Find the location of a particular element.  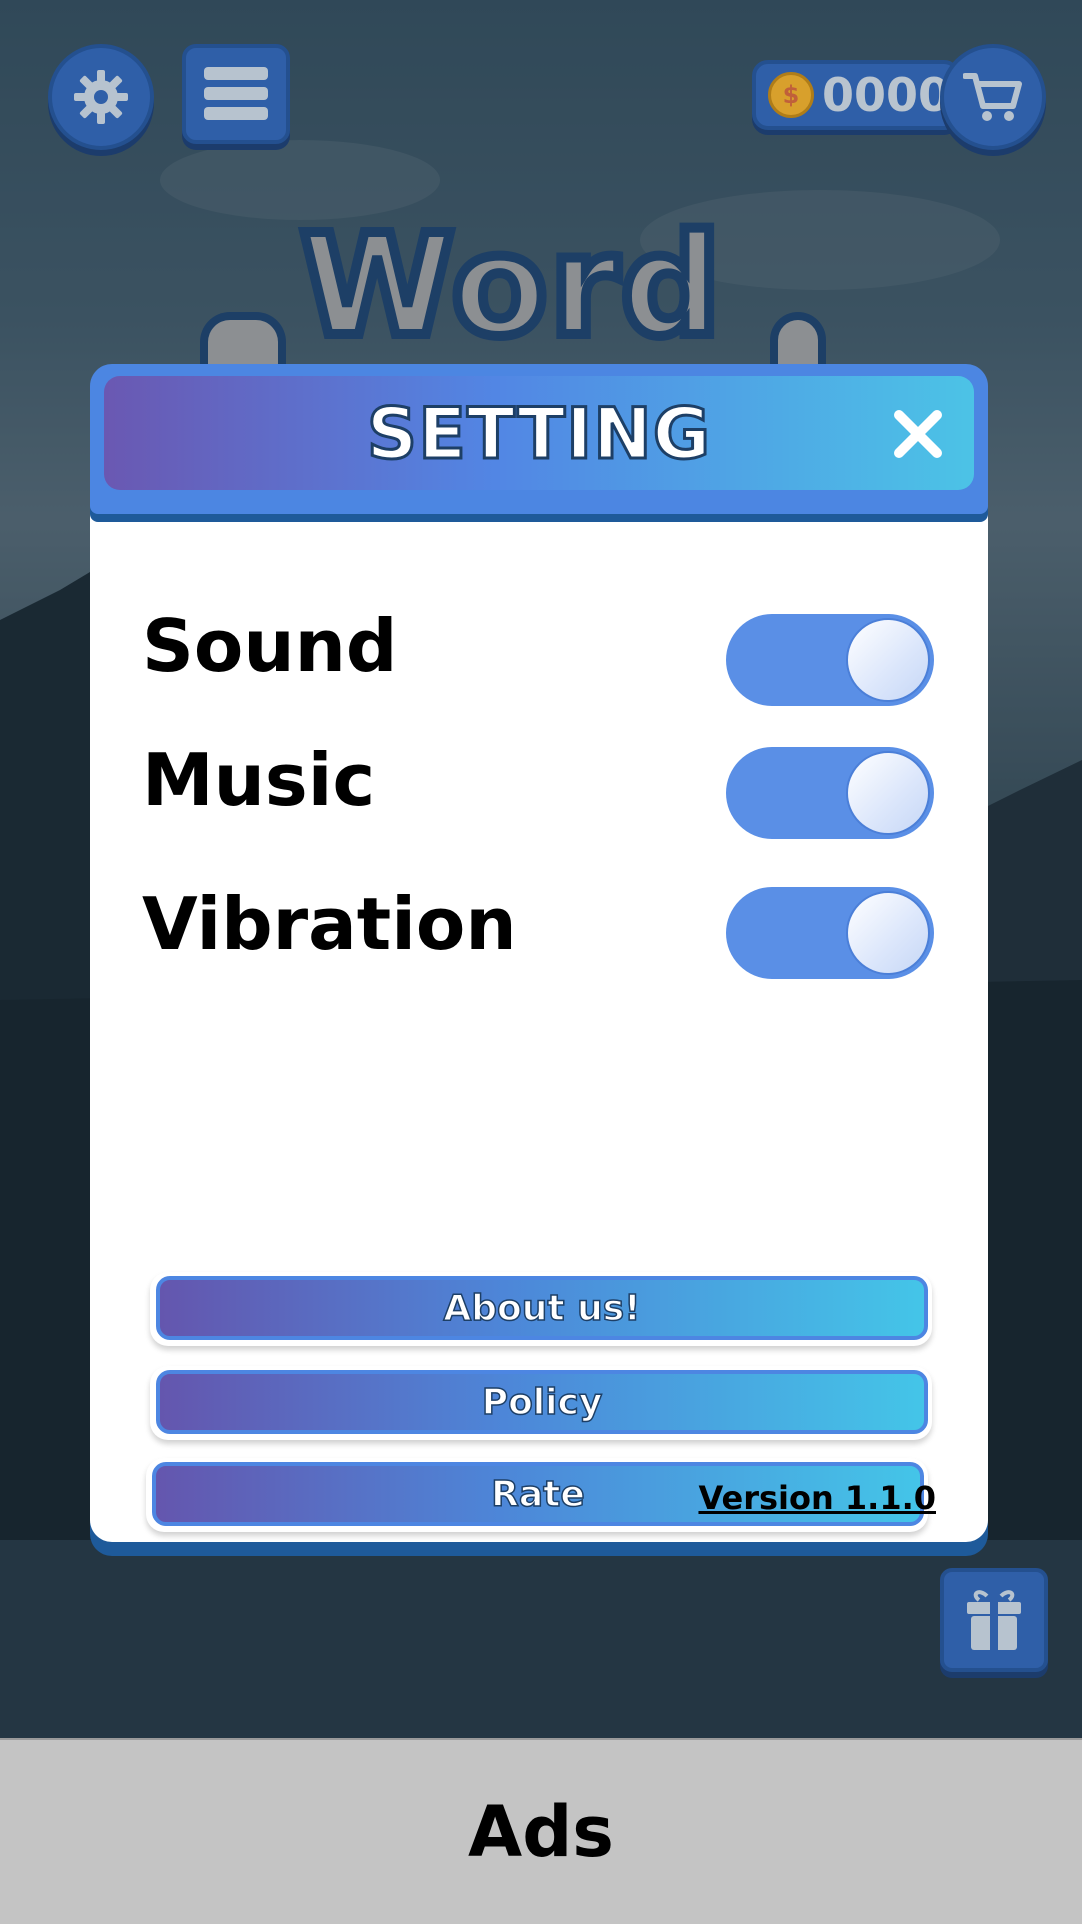

menu-button is located at coordinates (236, 94).